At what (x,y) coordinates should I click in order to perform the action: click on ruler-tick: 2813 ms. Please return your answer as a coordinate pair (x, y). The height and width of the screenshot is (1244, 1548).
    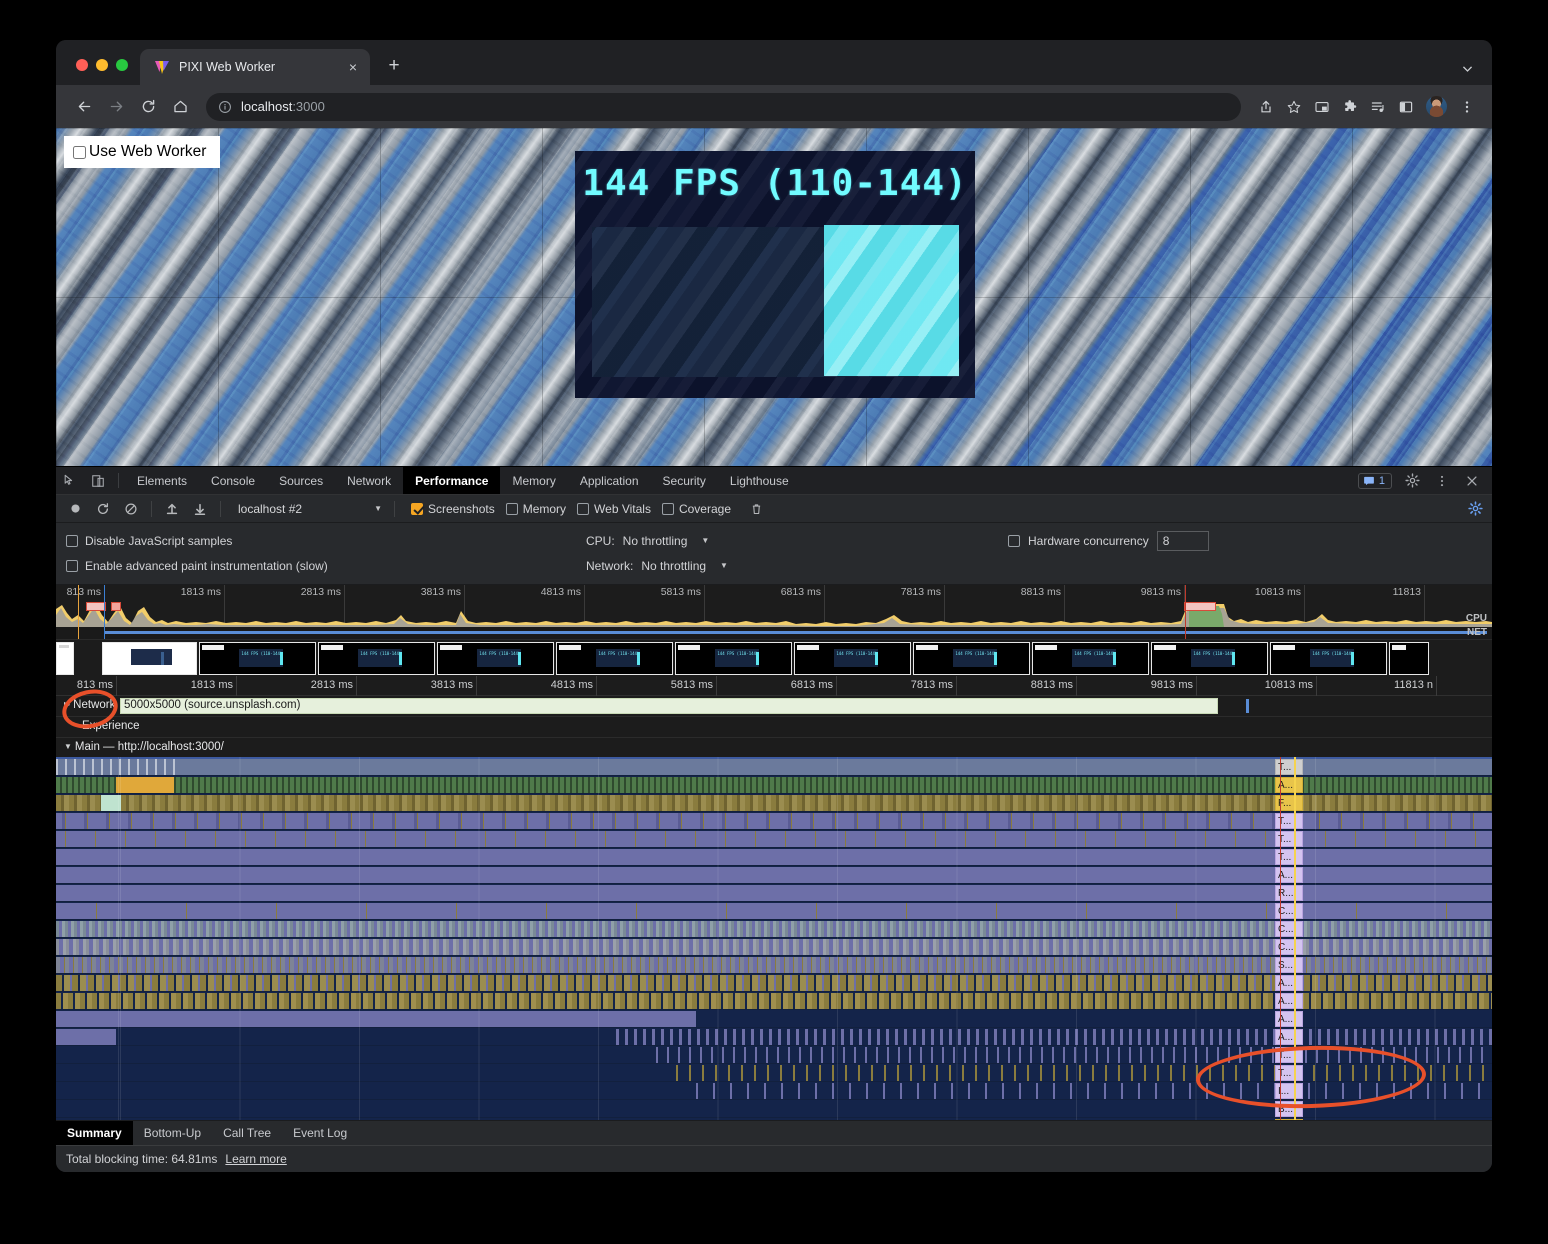
    Looking at the image, I should click on (331, 685).